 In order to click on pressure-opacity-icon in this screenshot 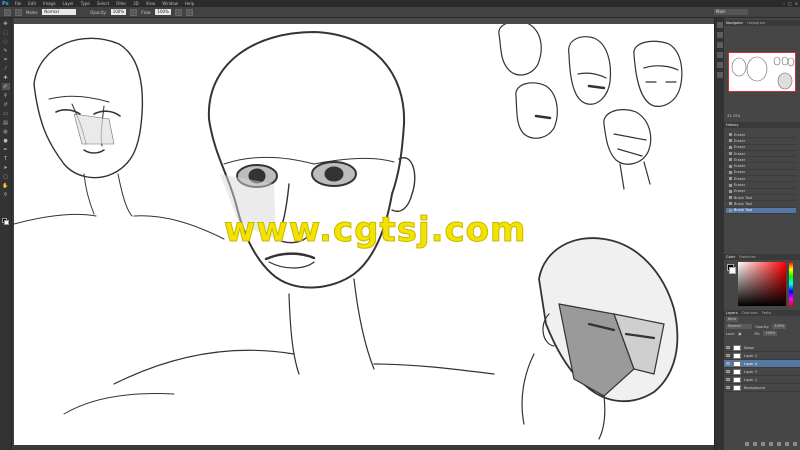, I will do `click(134, 12)`.